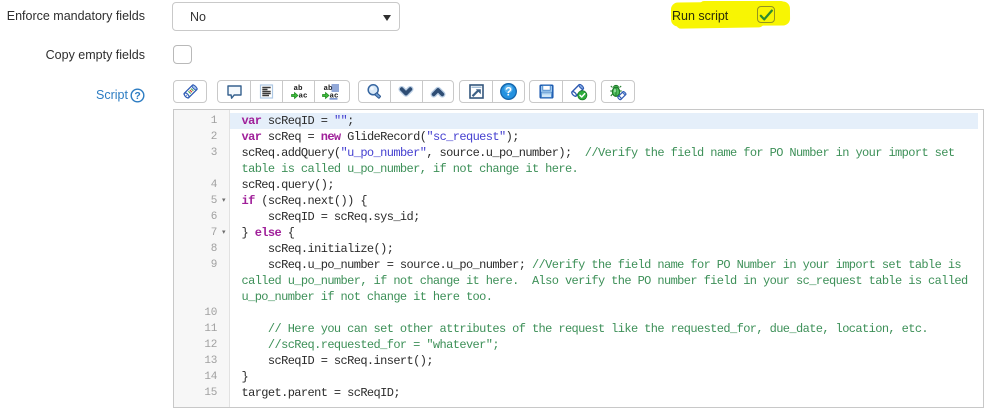  Describe the element at coordinates (303, 97) in the screenshot. I see `svg-text: ac` at that location.